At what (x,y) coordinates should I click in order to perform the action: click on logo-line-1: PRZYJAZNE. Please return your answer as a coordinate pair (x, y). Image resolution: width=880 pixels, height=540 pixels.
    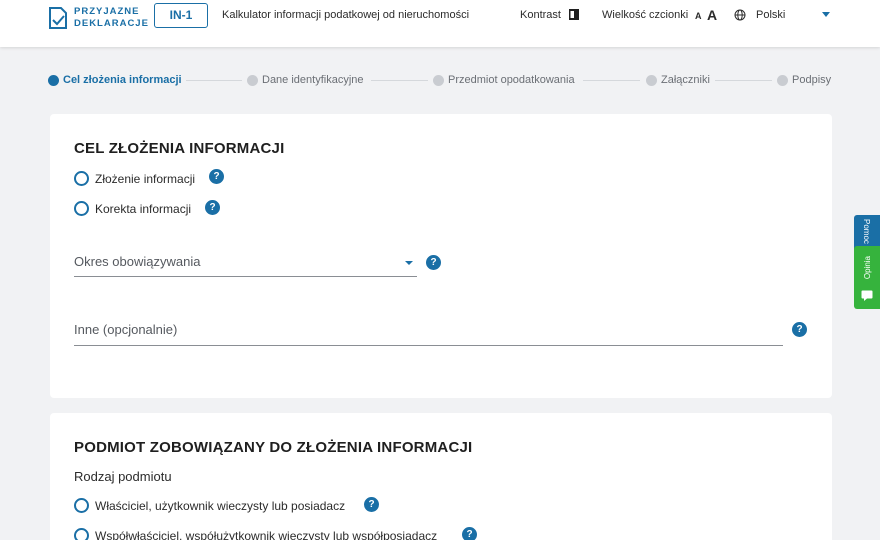
    Looking at the image, I should click on (107, 11).